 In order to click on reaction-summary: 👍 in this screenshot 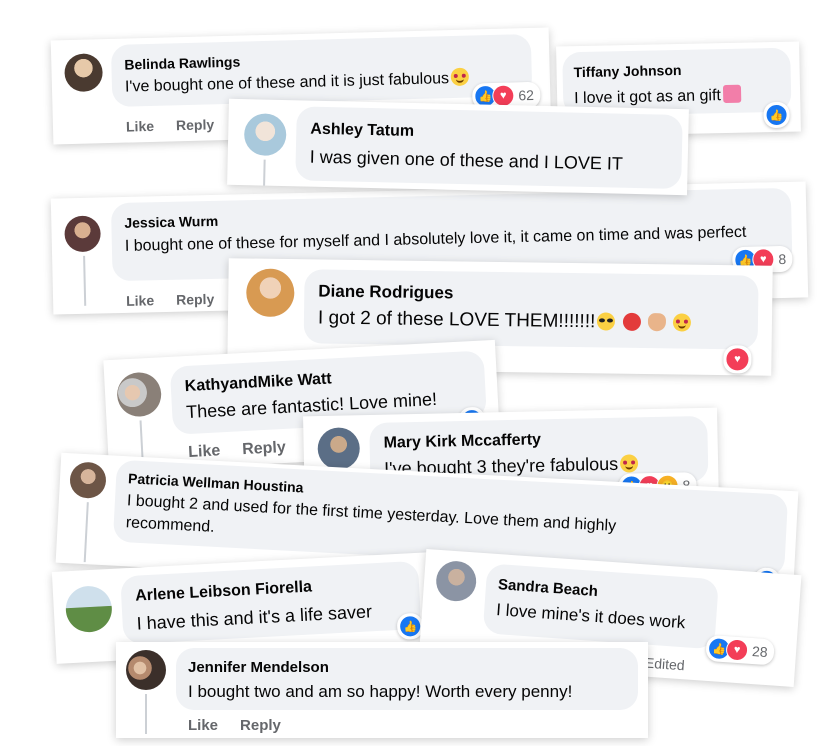, I will do `click(776, 115)`.